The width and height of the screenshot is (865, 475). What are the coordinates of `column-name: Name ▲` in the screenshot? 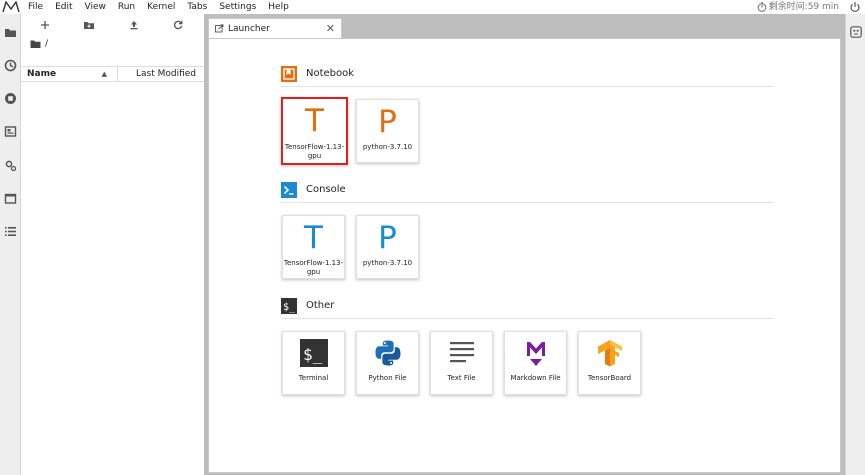 It's located at (69, 74).